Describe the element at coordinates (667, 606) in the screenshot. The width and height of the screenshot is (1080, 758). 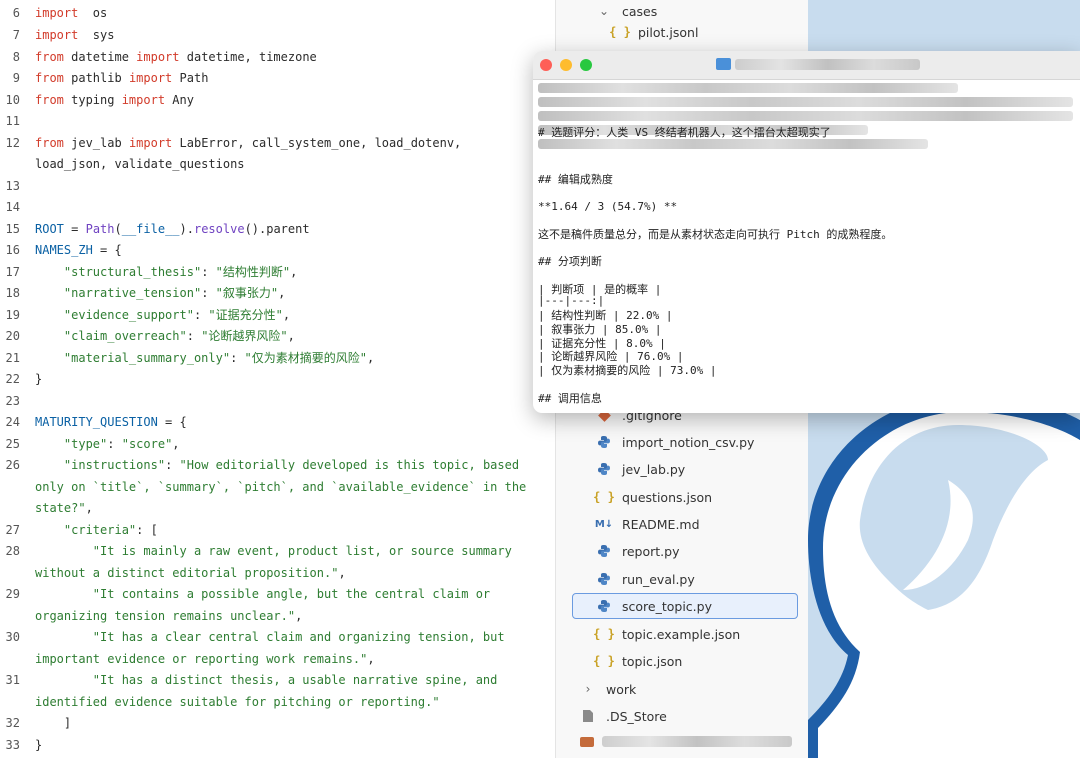
I see `file-label: score_topic.py` at that location.